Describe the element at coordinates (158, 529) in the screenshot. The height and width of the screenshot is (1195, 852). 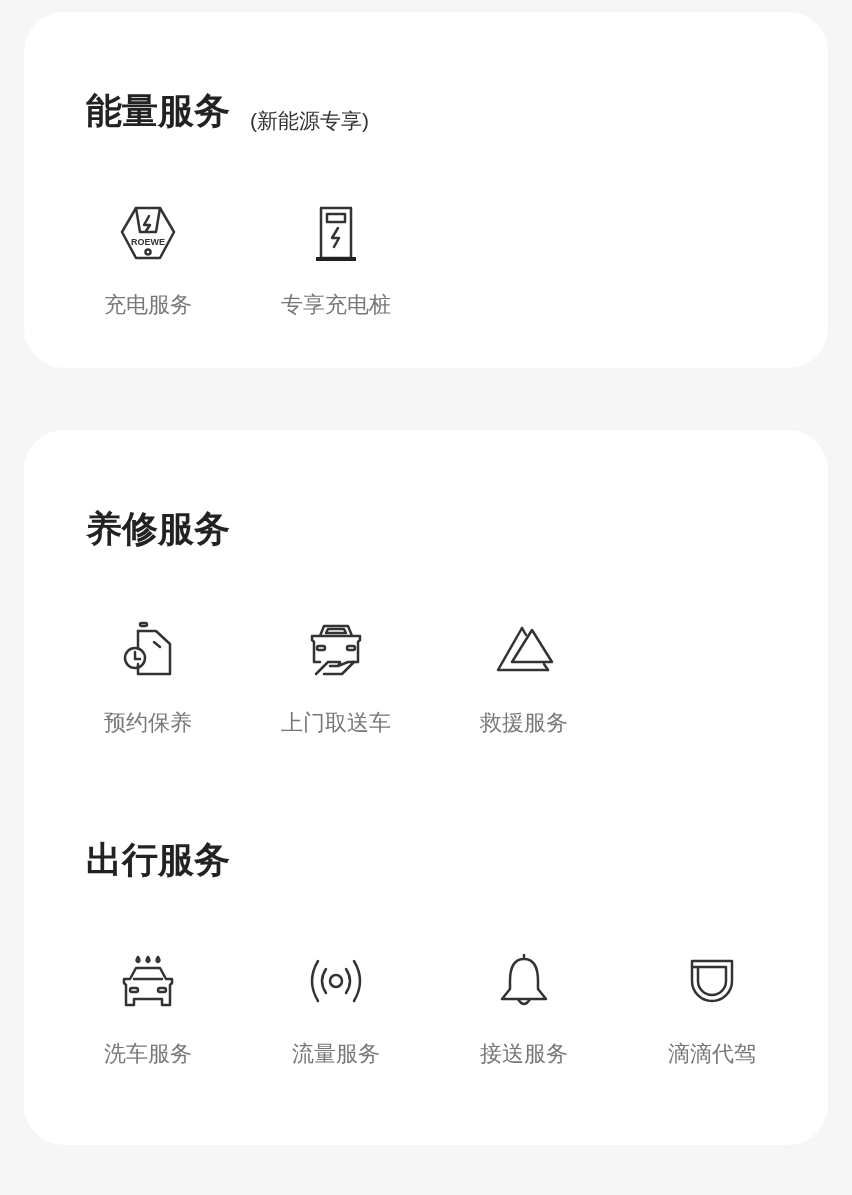
I see `section-title: 养修服务` at that location.